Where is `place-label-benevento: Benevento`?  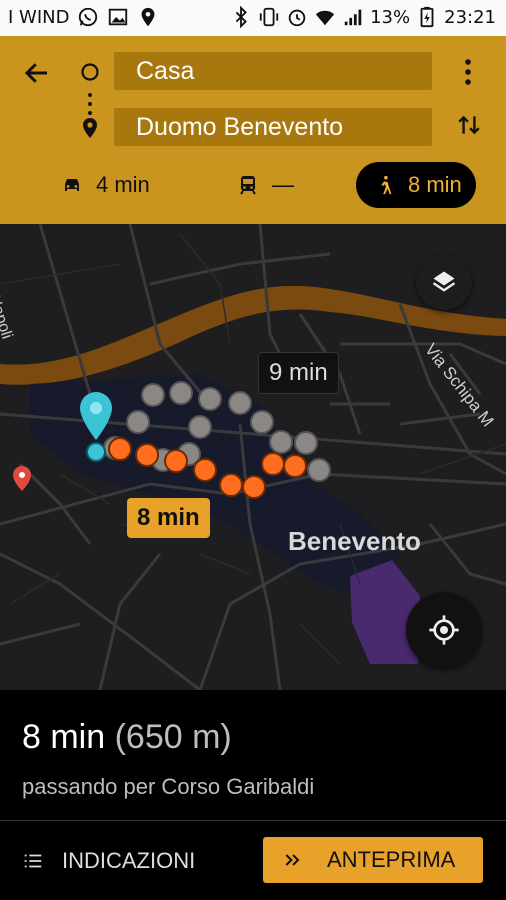 place-label-benevento: Benevento is located at coordinates (354, 541).